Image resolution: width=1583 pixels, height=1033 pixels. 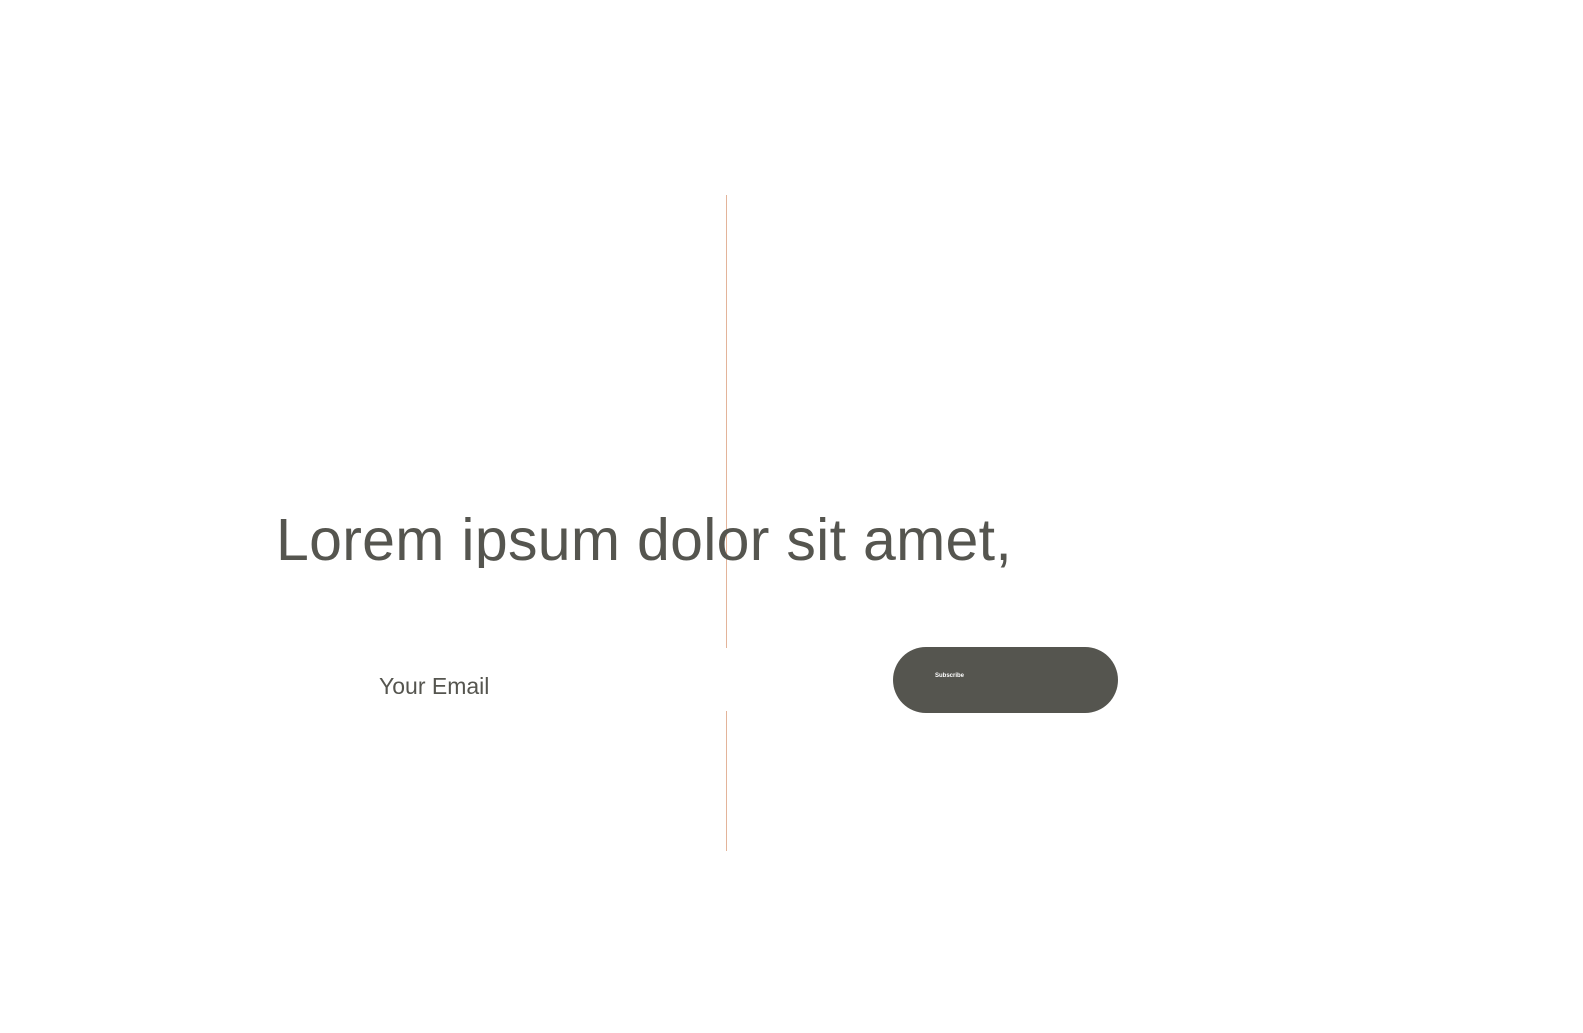 What do you see at coordinates (530, 686) in the screenshot?
I see `email-input` at bounding box center [530, 686].